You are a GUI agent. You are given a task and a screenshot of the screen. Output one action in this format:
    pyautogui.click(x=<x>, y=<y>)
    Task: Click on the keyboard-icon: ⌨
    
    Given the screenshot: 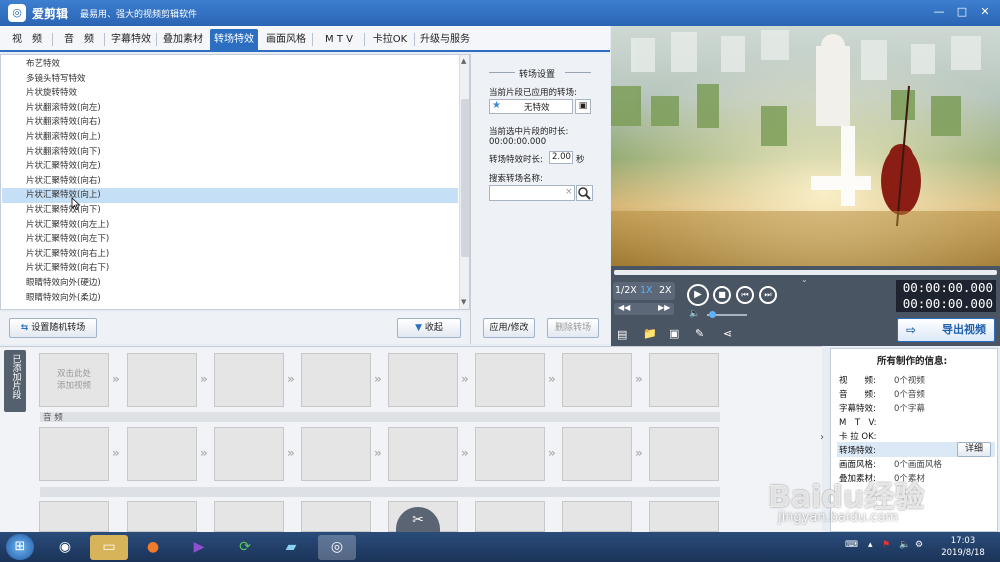 What is the action you would take?
    pyautogui.click(x=851, y=545)
    